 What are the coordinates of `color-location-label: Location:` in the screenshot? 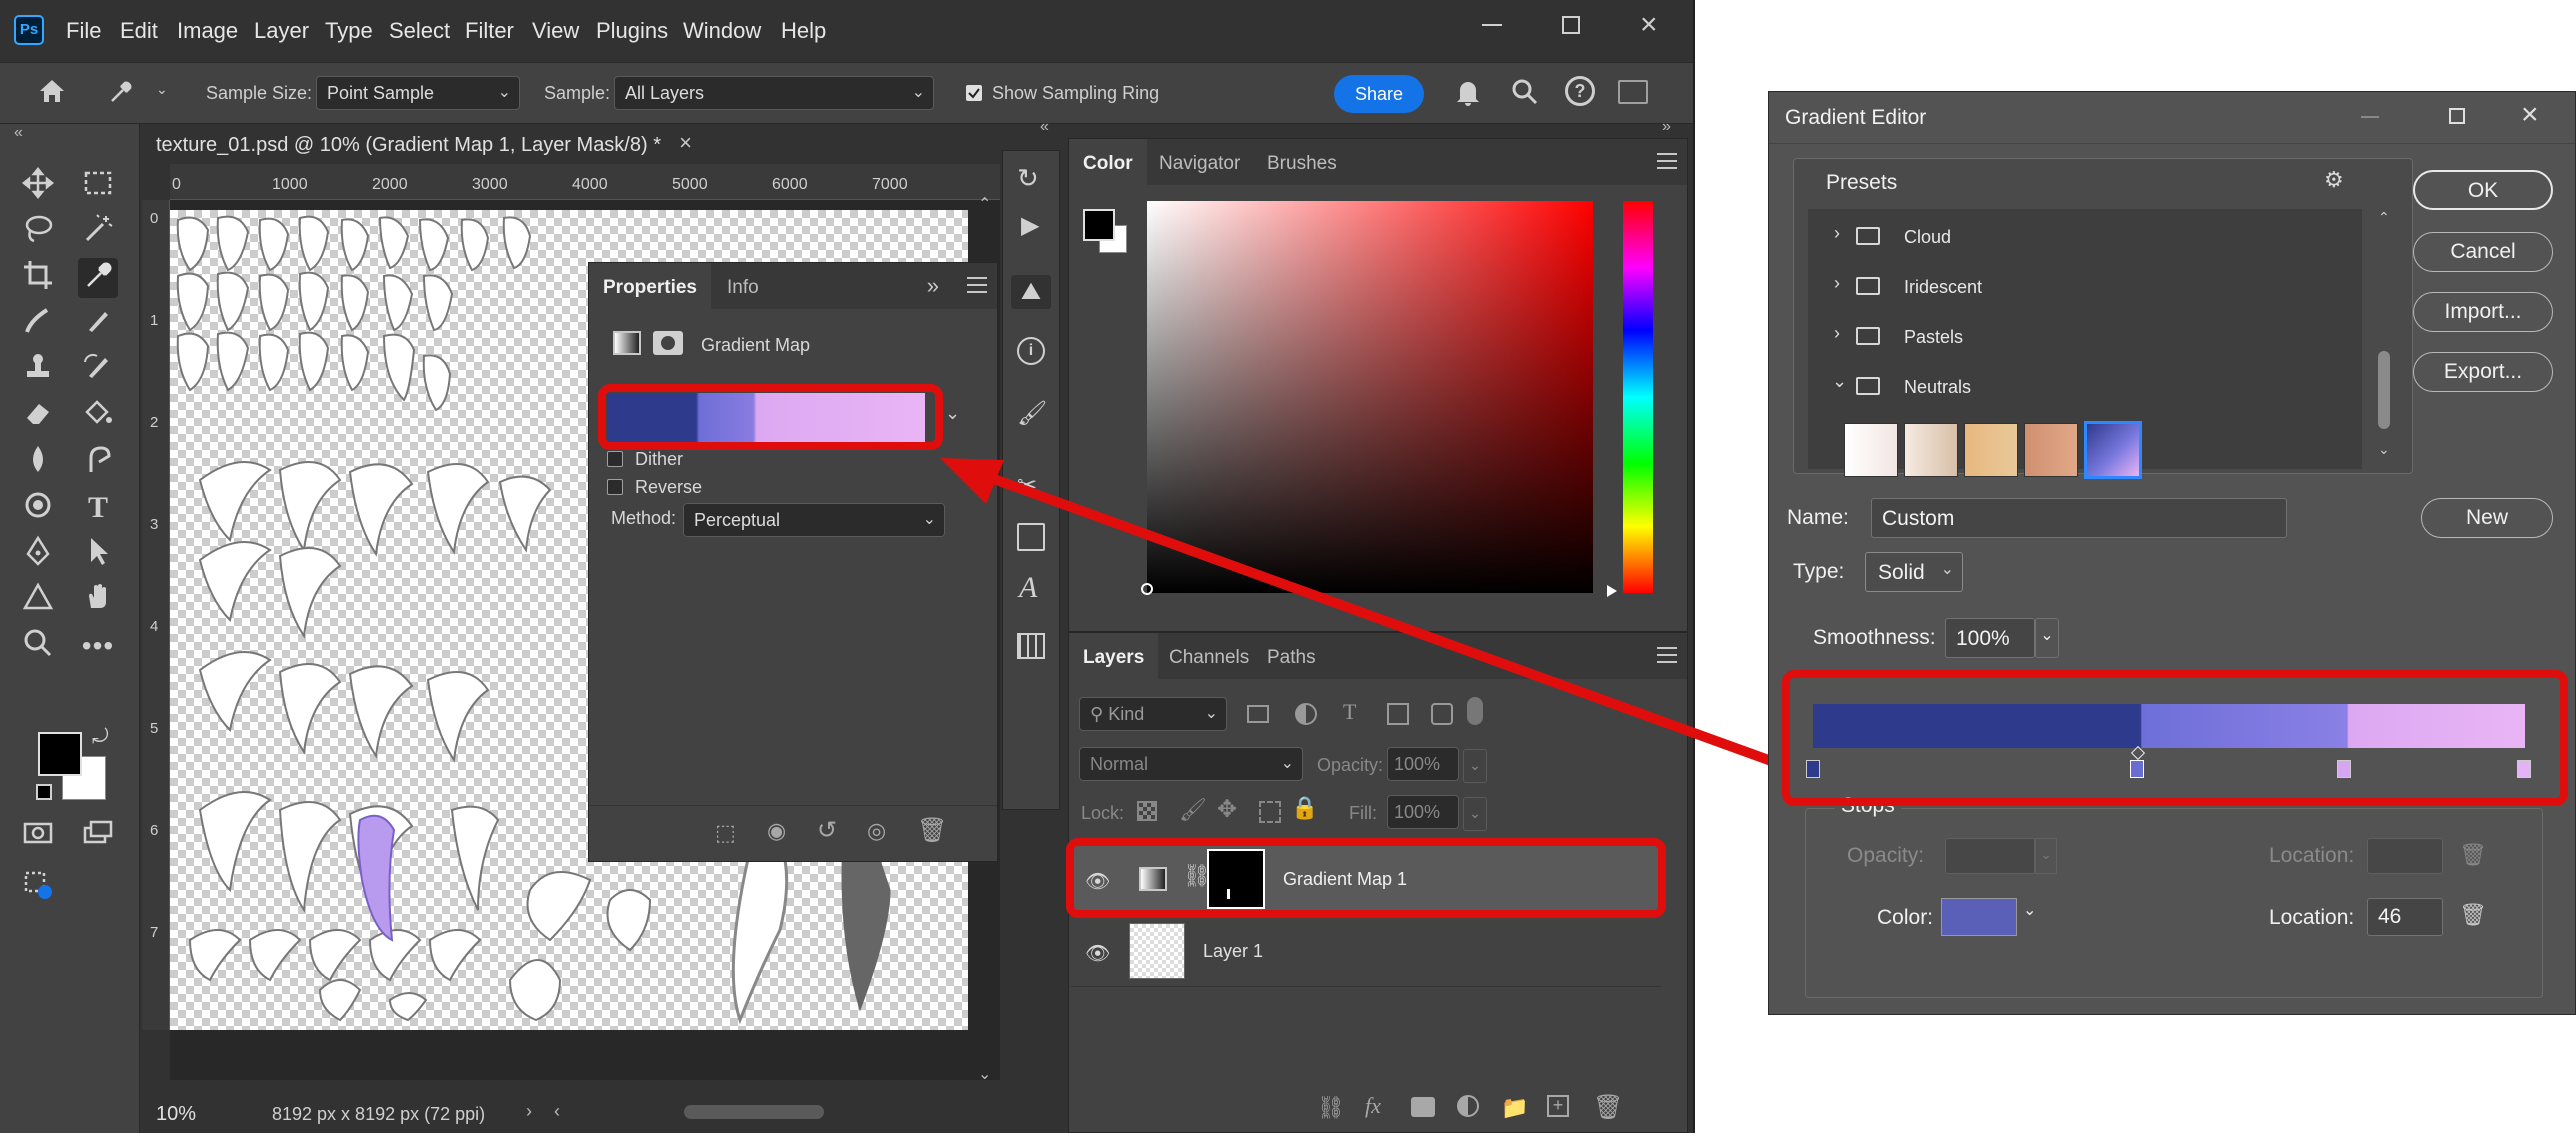 It's located at (2312, 917).